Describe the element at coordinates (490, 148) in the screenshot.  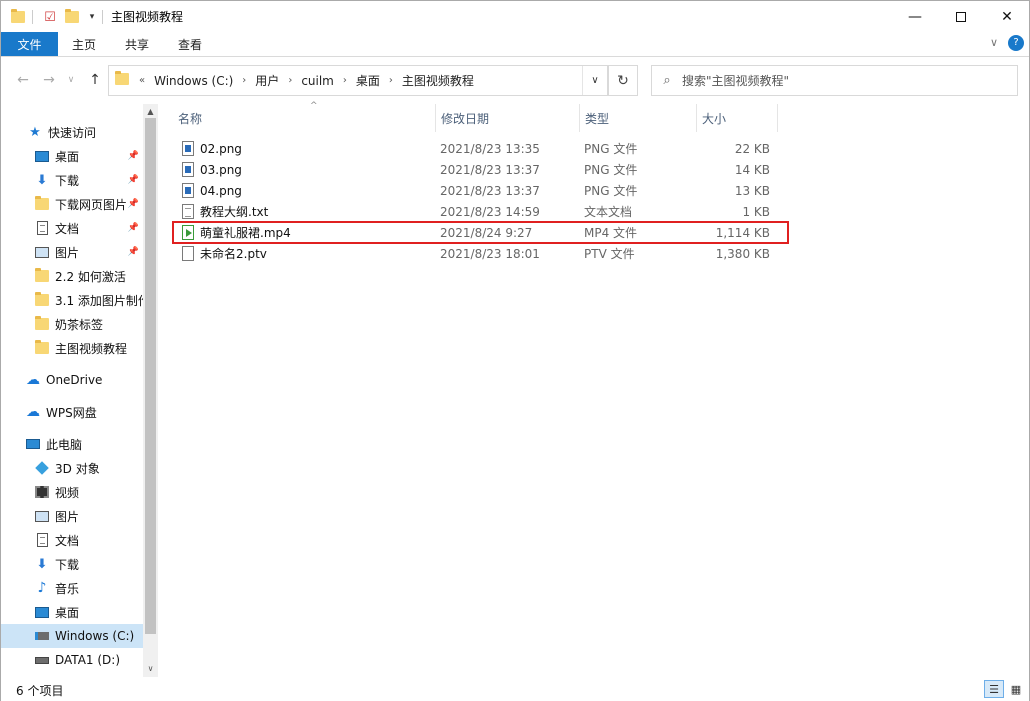
I see `file-date: 2021/8/23 13:35` at that location.